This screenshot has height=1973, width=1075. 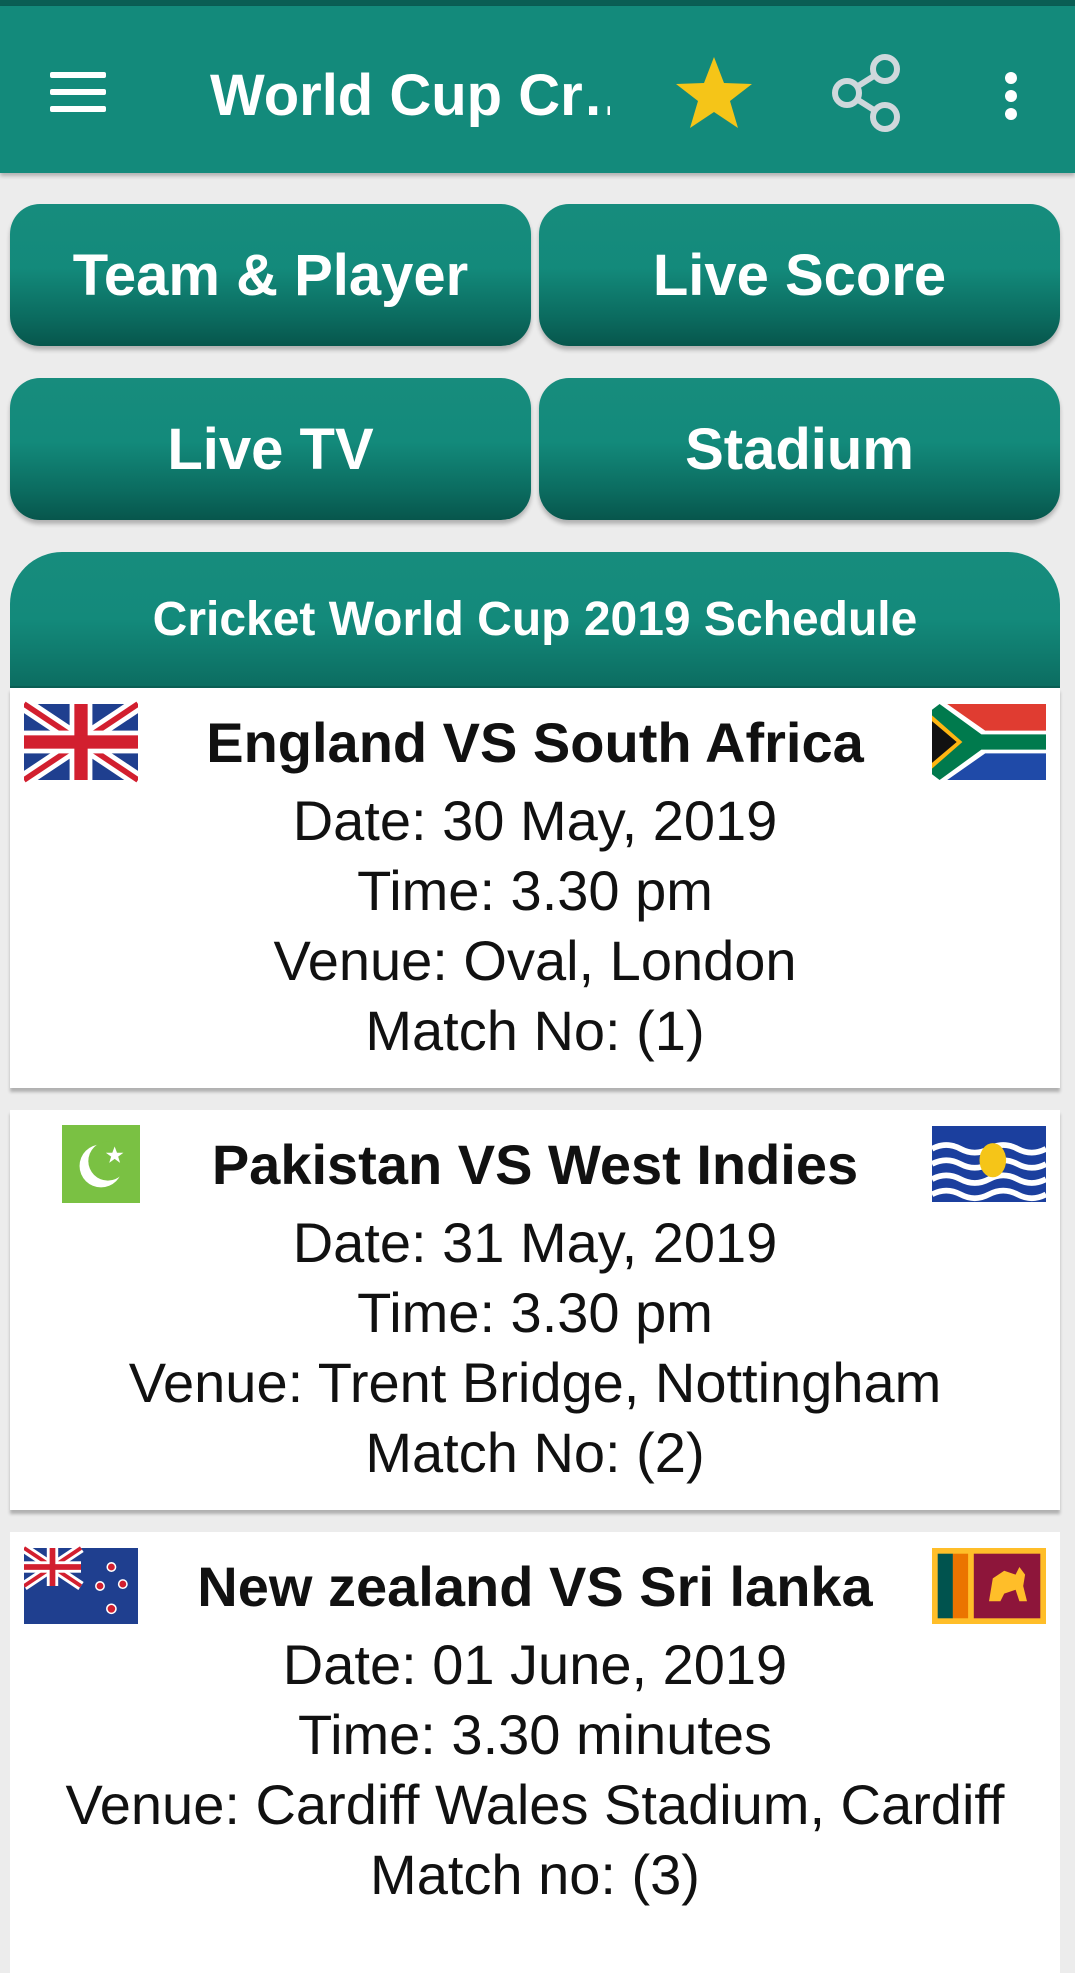 I want to click on share-icon, so click(x=867, y=93).